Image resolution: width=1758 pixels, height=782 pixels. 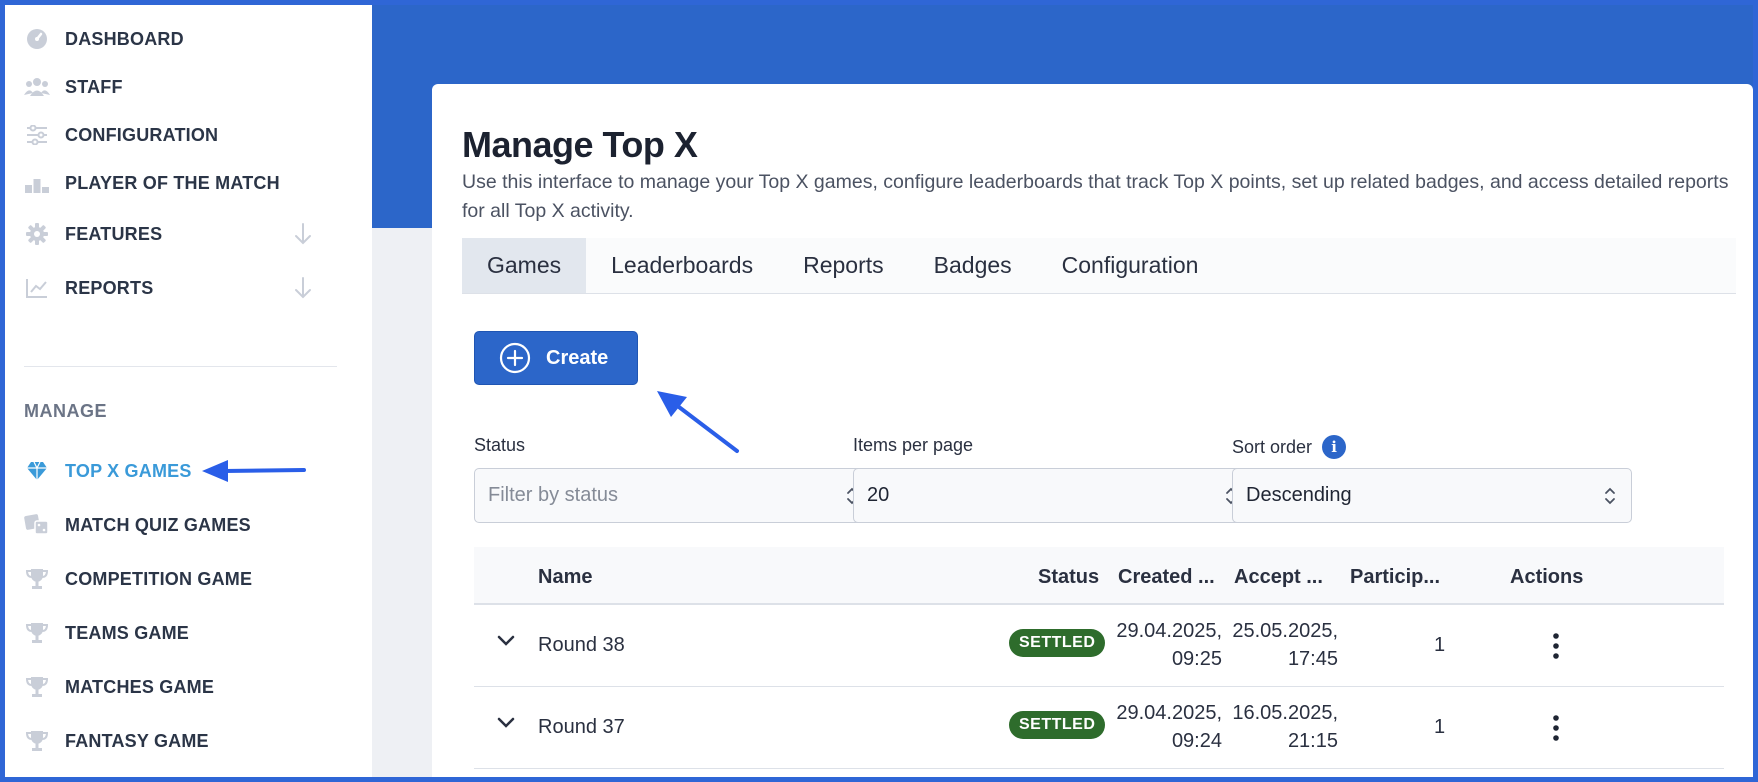 What do you see at coordinates (1299, 495) in the screenshot?
I see `sort-order-value: Descending` at bounding box center [1299, 495].